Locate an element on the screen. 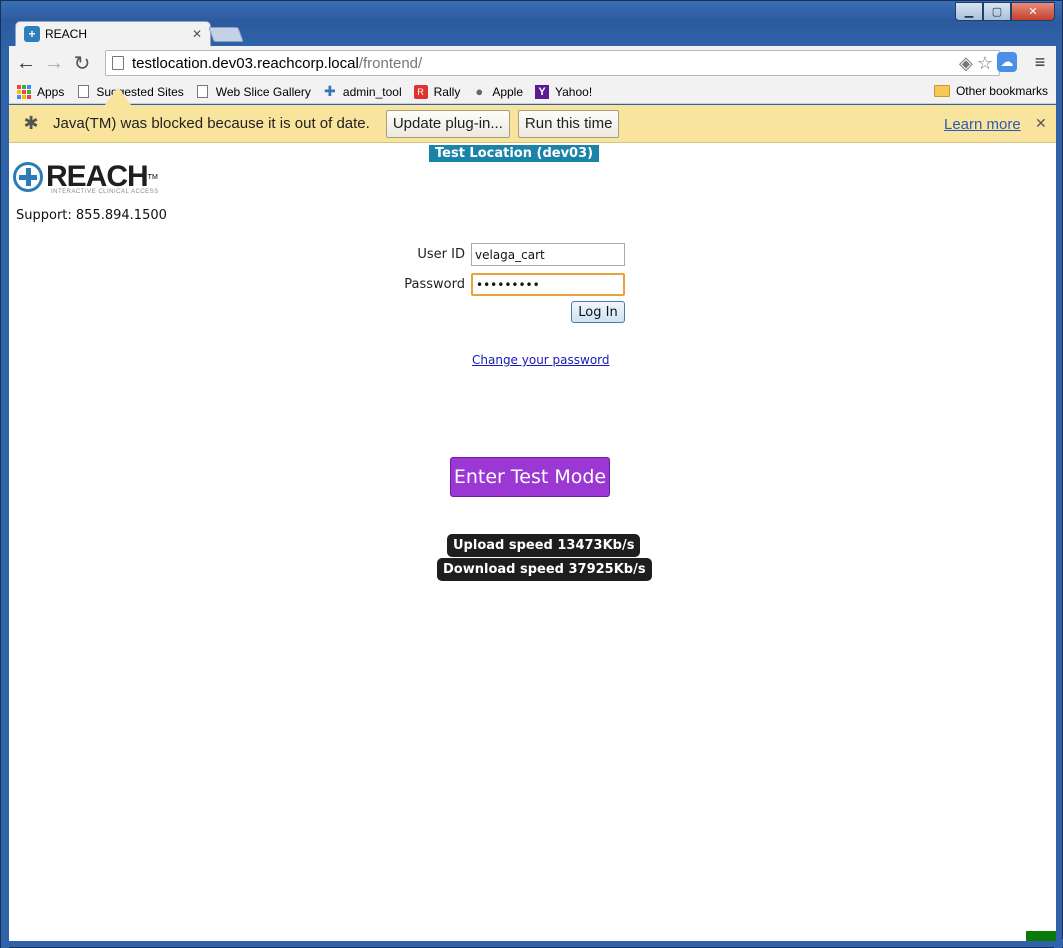 The height and width of the screenshot is (948, 1063). log-in-button: Log In is located at coordinates (598, 312).